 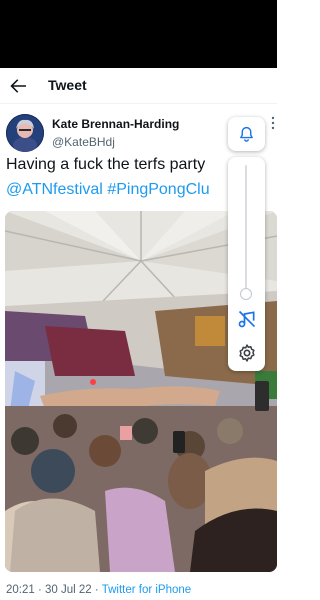 What do you see at coordinates (247, 319) in the screenshot?
I see `mute-icon` at bounding box center [247, 319].